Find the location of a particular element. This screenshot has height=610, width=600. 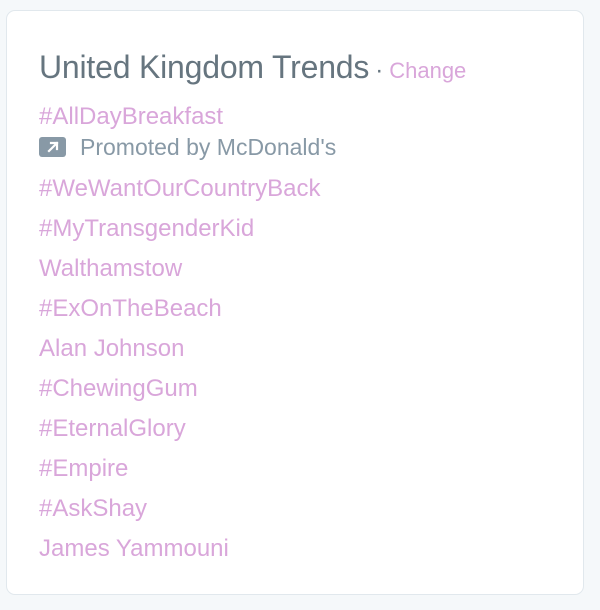

trends-header: United Kingdom Trends · Change is located at coordinates (252, 67).